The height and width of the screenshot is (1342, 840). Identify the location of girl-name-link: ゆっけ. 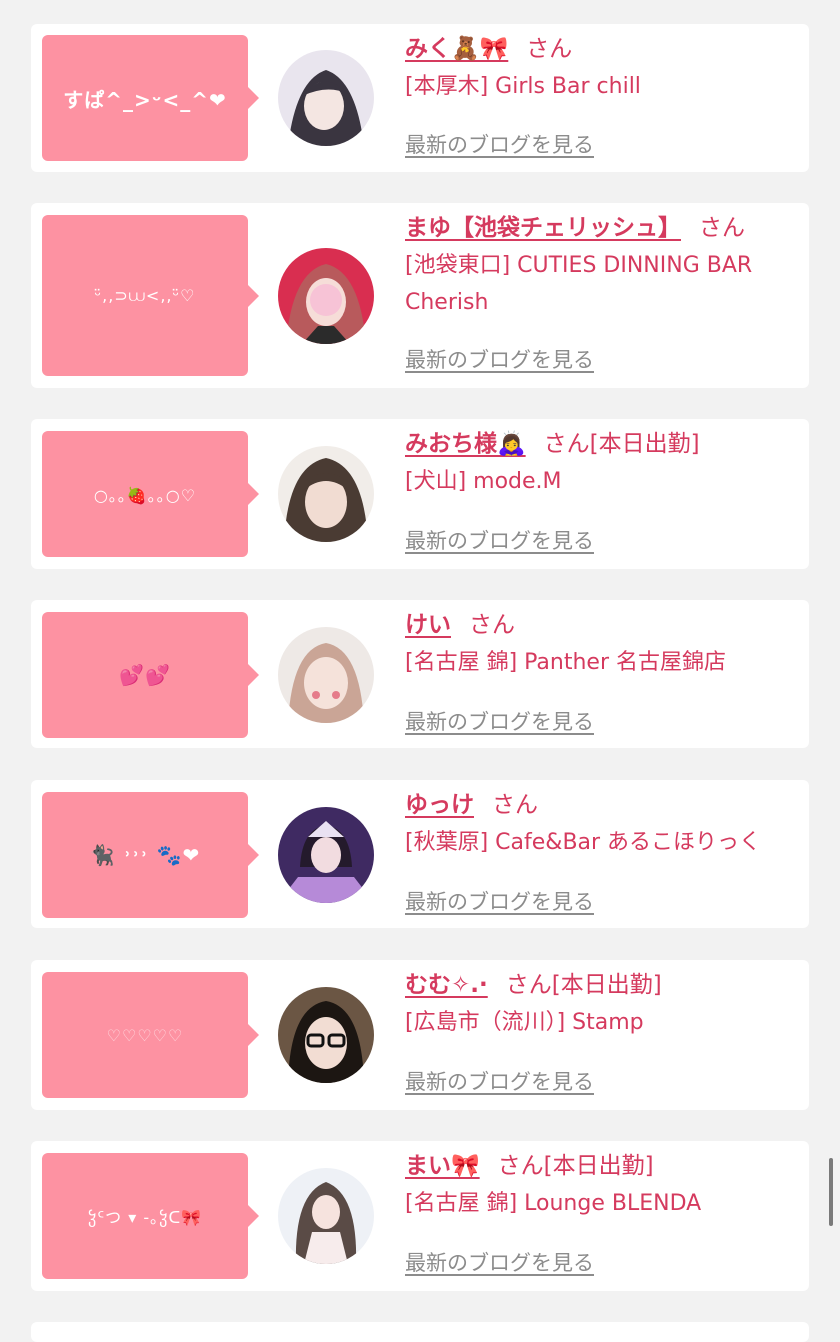
(439, 805).